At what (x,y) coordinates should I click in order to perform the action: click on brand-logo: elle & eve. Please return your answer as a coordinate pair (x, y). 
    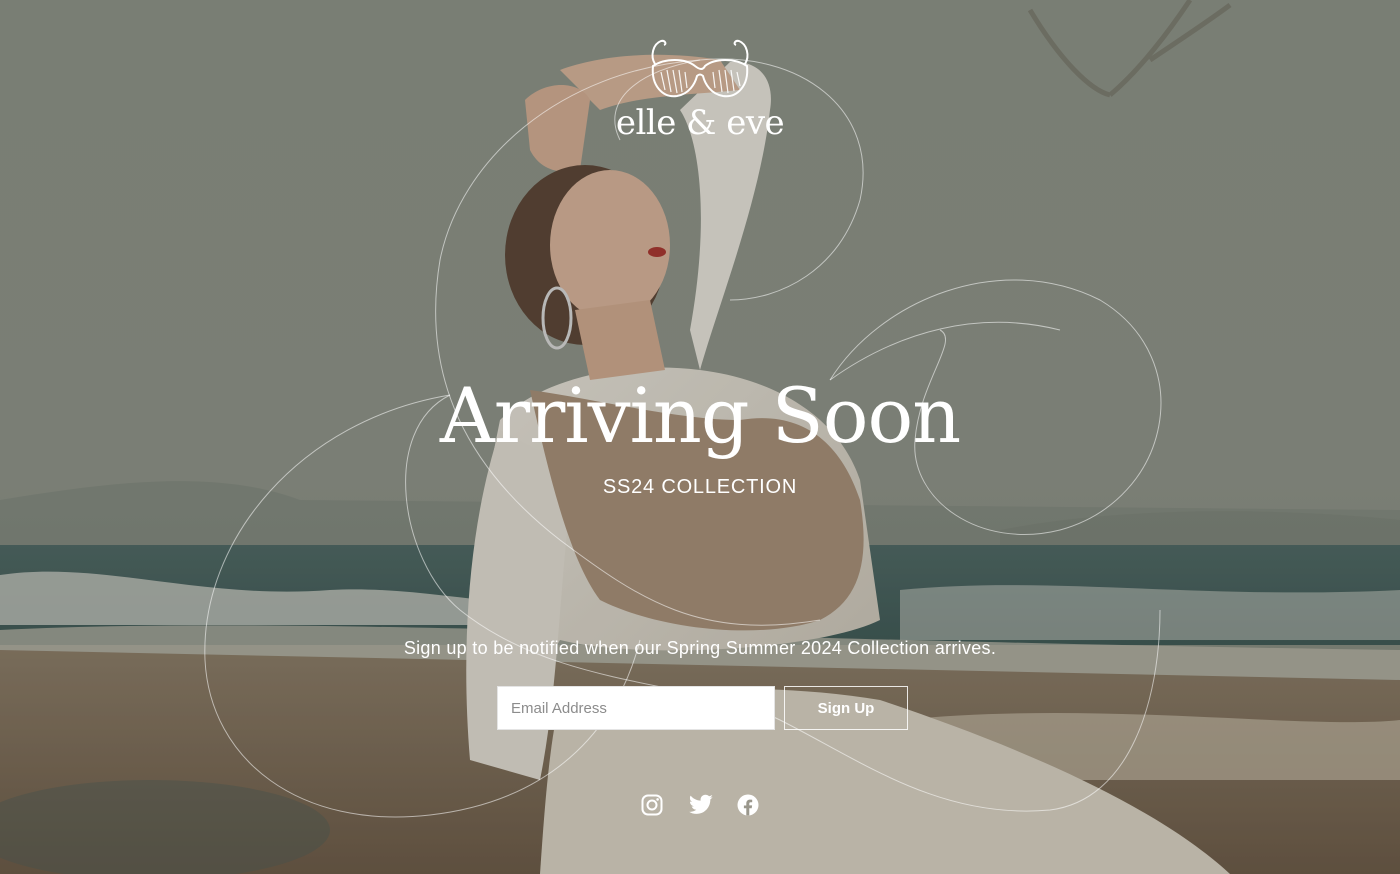
    Looking at the image, I should click on (700, 93).